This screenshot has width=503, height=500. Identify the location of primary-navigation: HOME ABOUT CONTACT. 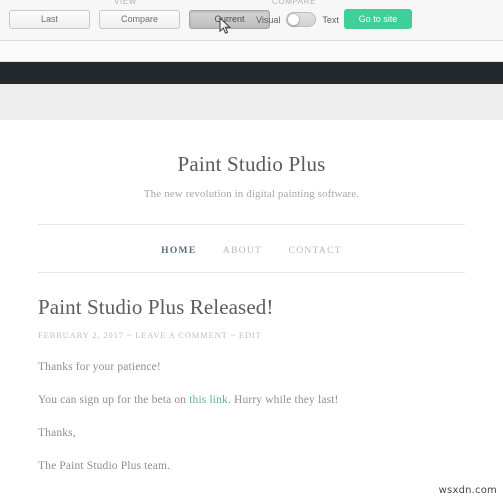
(251, 248).